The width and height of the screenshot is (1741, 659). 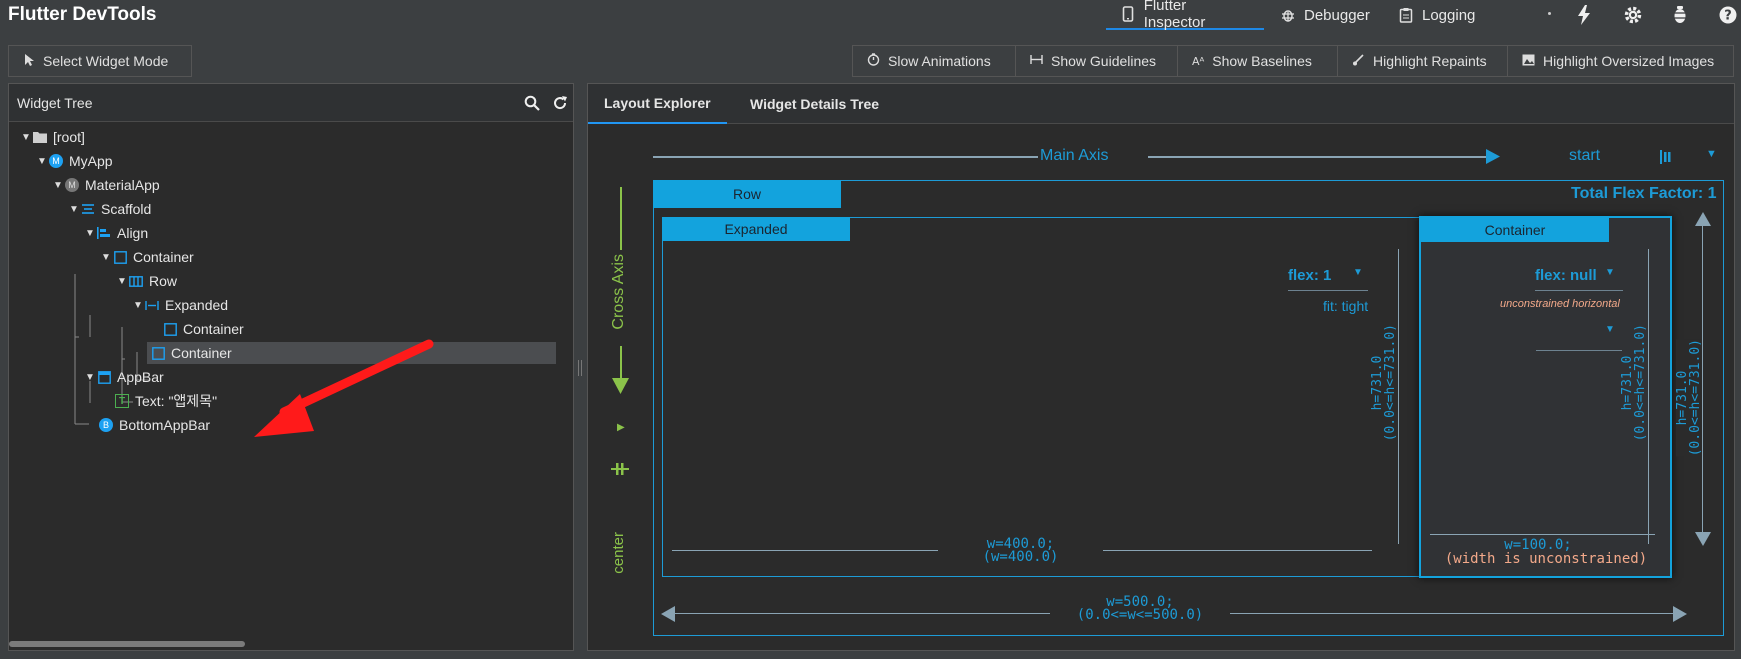 I want to click on tree-node-materialapp: ▼ M MaterialApp, so click(x=105, y=185).